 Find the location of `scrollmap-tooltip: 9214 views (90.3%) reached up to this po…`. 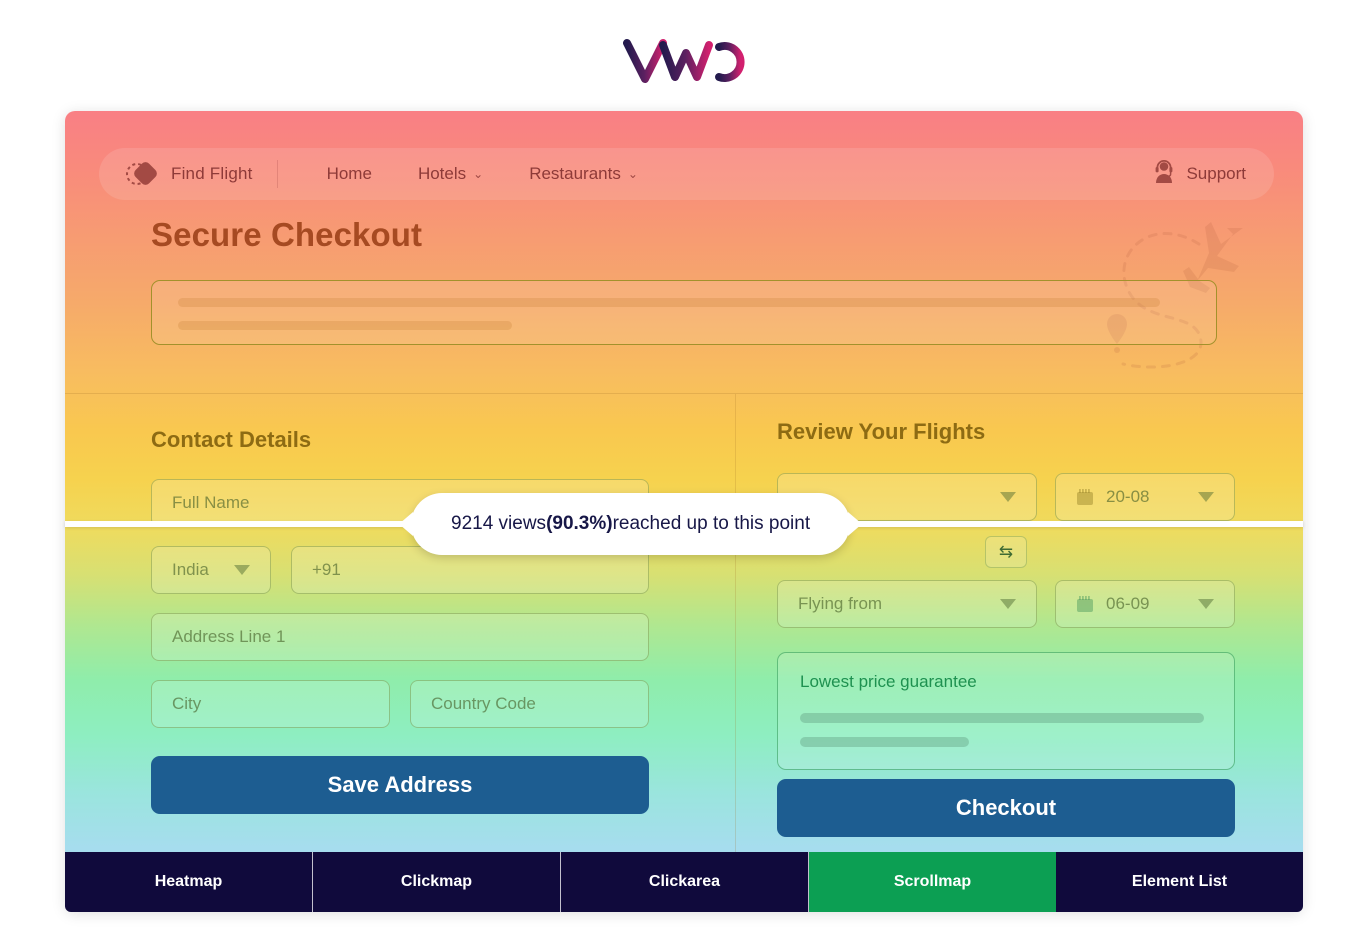

scrollmap-tooltip: 9214 views (90.3%) reached up to this po… is located at coordinates (630, 524).